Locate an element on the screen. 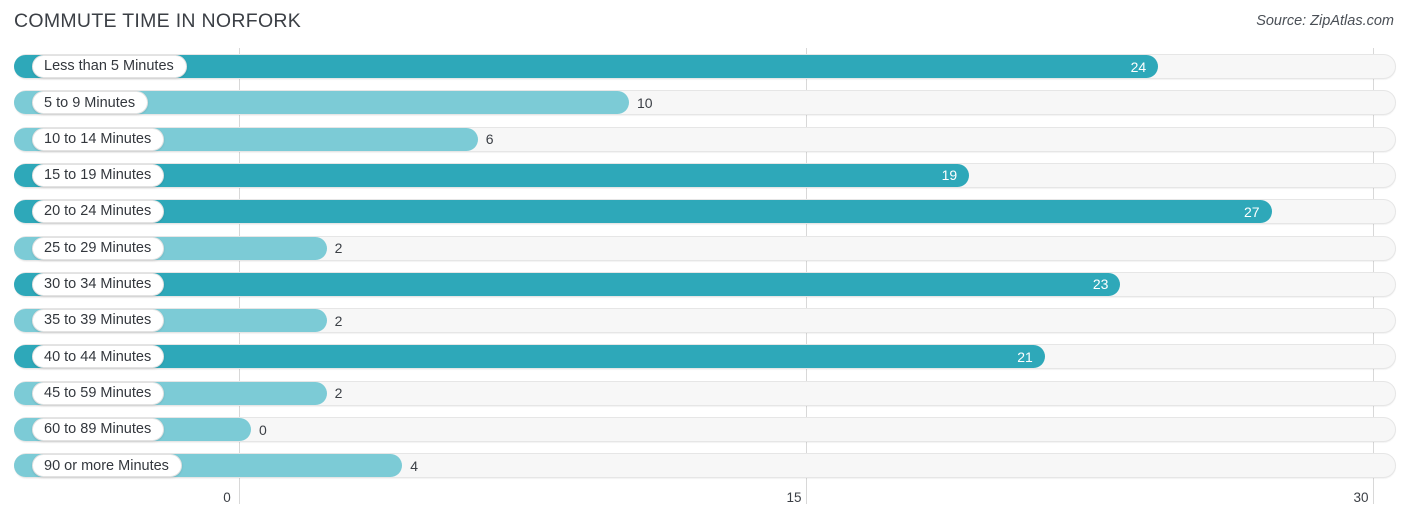 This screenshot has width=1406, height=524. bar-category-label-text: 90 or more Minutes is located at coordinates (106, 465).